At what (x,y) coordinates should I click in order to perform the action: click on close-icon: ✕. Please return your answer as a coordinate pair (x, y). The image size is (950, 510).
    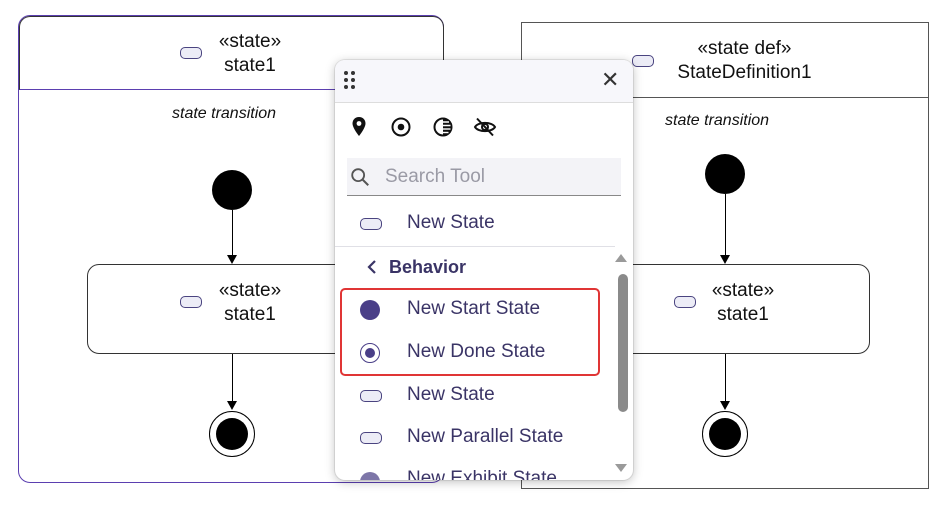
    Looking at the image, I should click on (610, 80).